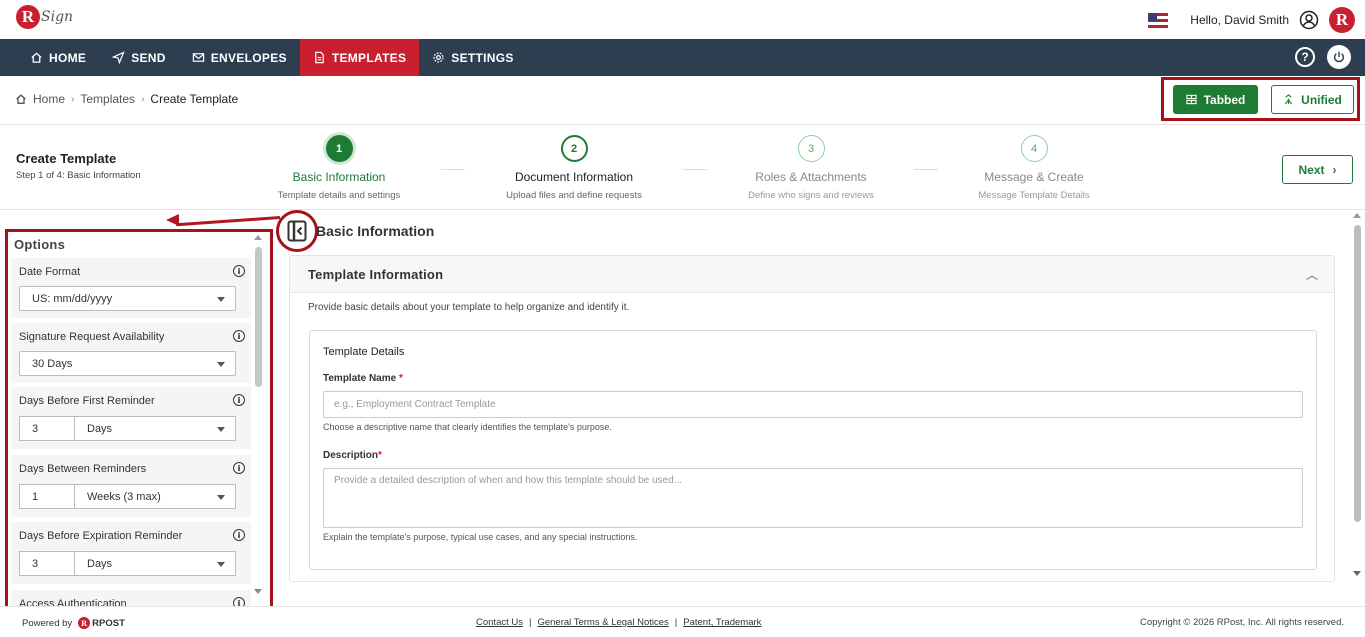  What do you see at coordinates (124, 496) in the screenshot?
I see `select-value: Weeks (3 max)` at bounding box center [124, 496].